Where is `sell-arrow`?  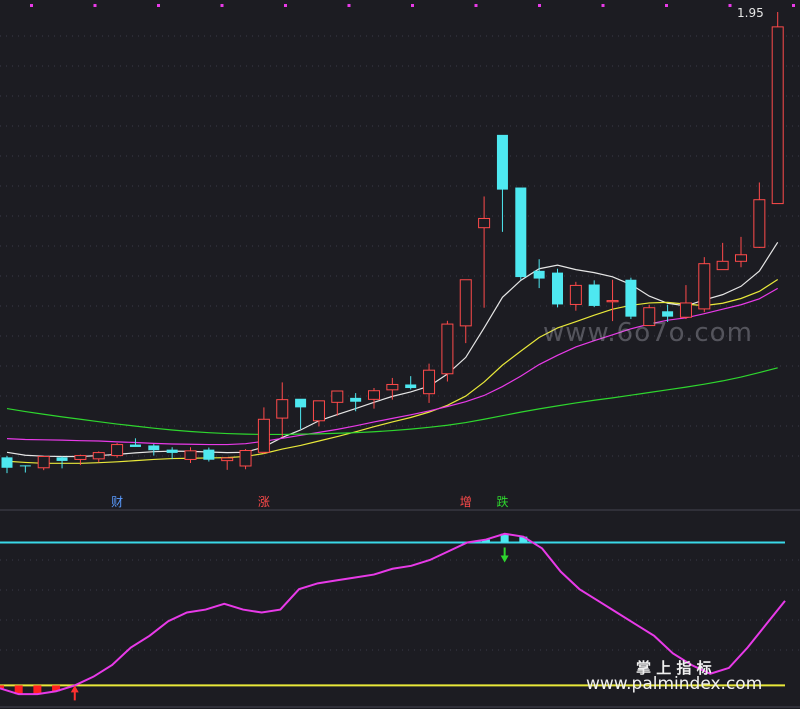 sell-arrow is located at coordinates (504, 555).